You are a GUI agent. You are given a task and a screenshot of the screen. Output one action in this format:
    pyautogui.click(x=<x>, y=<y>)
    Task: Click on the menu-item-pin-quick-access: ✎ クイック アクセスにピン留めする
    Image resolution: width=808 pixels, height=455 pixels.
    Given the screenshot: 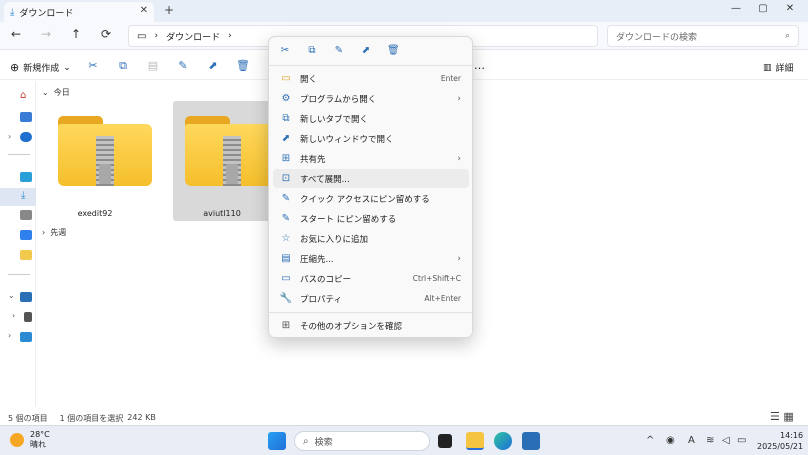 What is the action you would take?
    pyautogui.click(x=371, y=198)
    